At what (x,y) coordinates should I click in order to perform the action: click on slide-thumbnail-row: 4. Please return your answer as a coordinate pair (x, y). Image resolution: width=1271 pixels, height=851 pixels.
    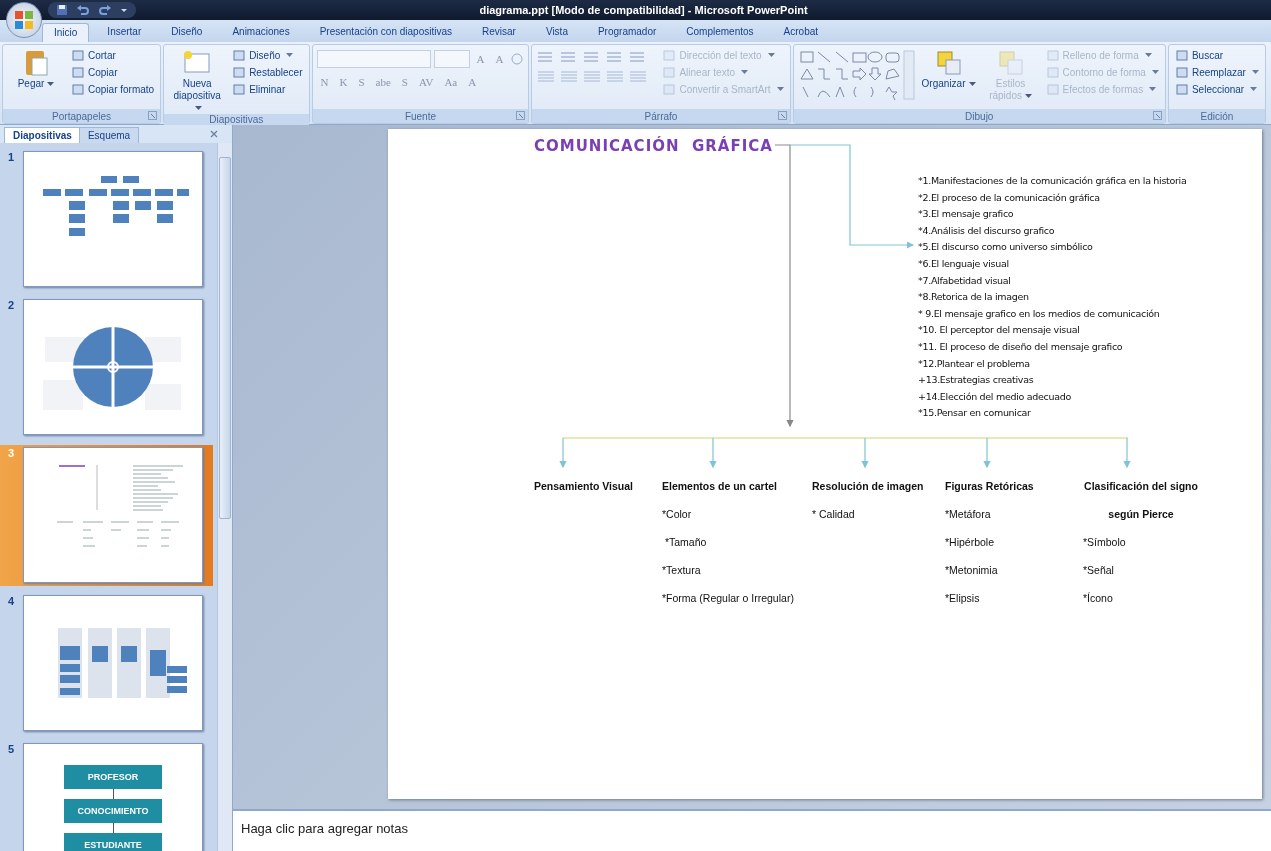
    Looking at the image, I should click on (106, 663).